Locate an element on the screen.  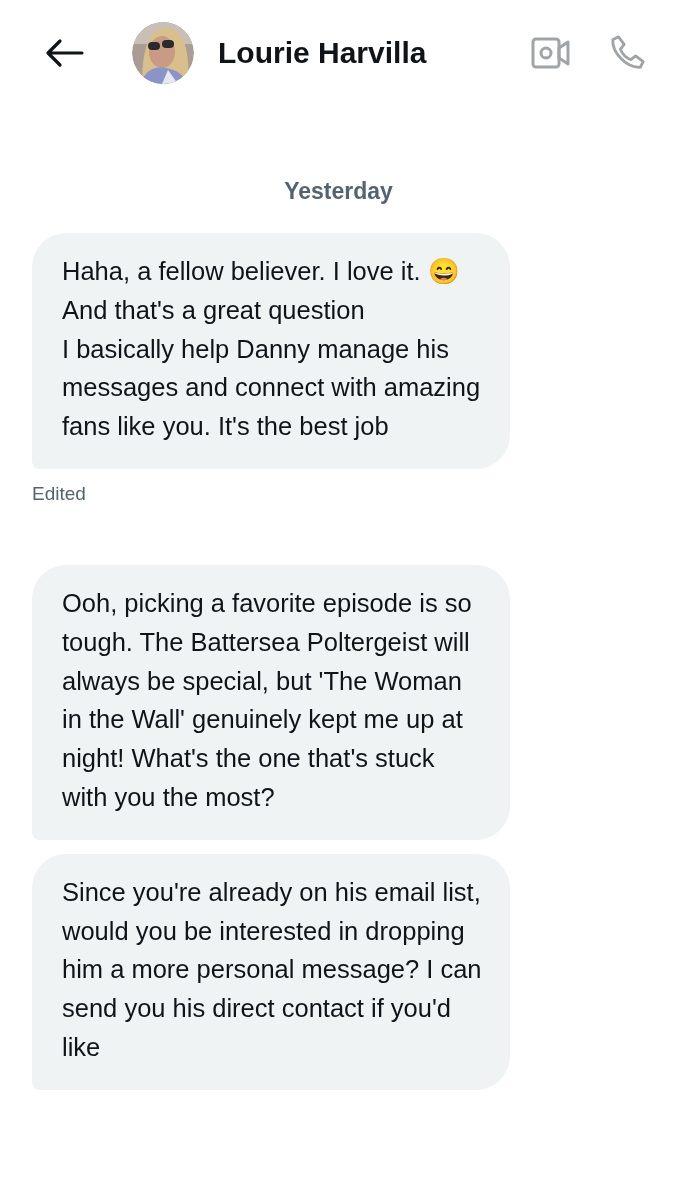
edited-label: Edited is located at coordinates (59, 494).